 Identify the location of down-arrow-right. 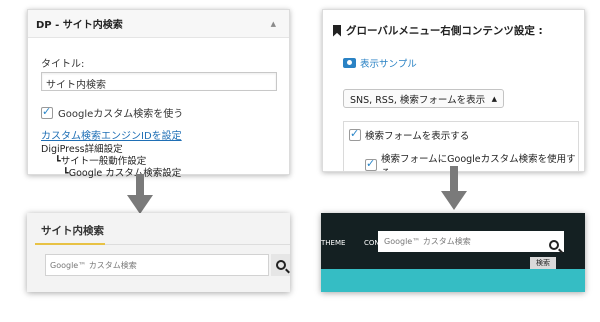
(454, 189).